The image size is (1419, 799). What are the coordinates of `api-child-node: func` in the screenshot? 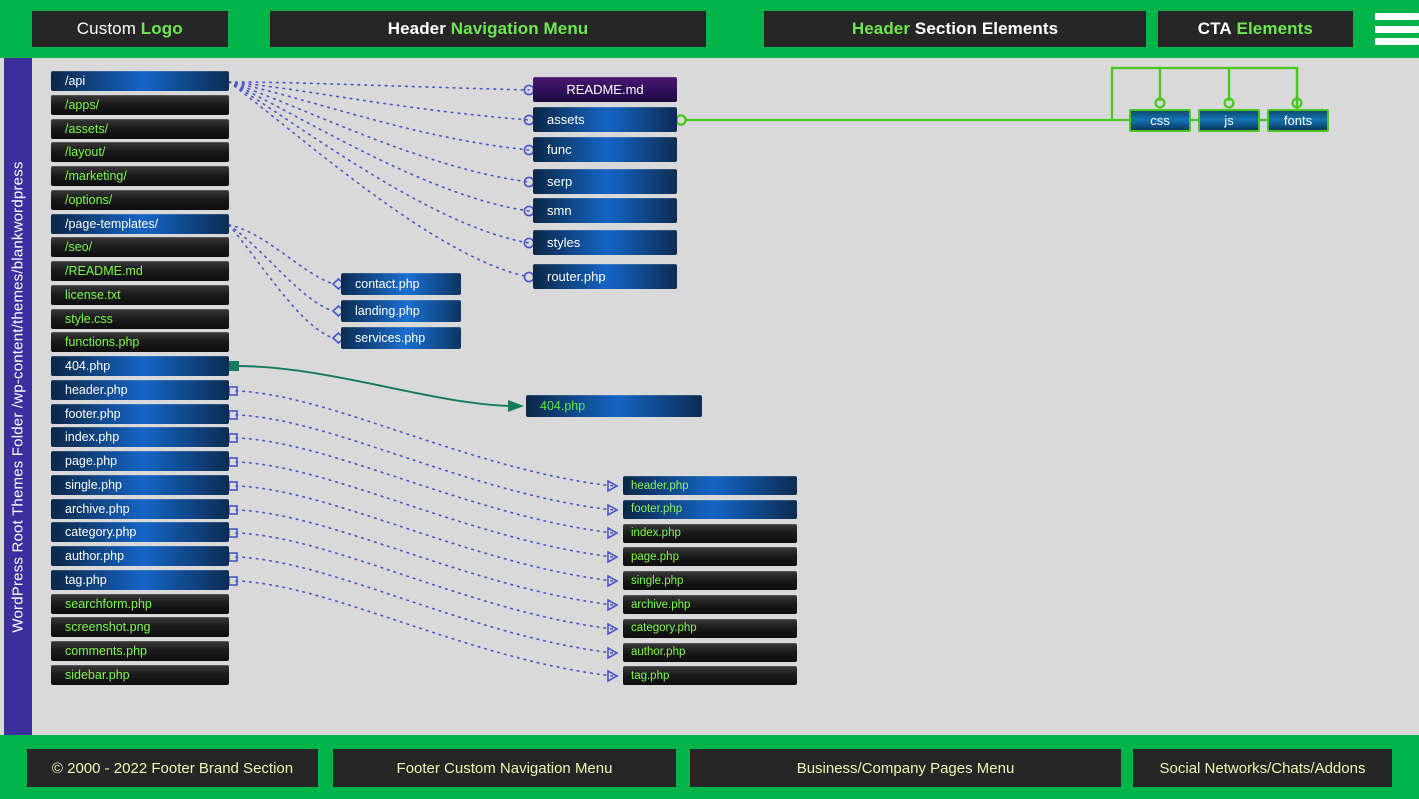 It's located at (605, 149).